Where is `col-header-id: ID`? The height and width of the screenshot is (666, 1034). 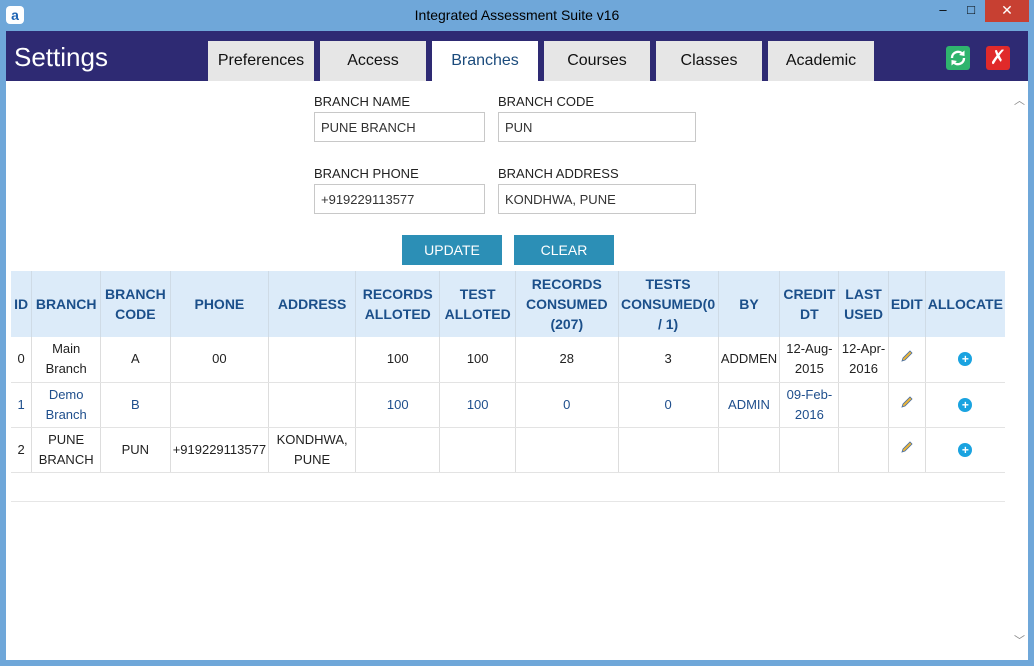 col-header-id: ID is located at coordinates (21, 304).